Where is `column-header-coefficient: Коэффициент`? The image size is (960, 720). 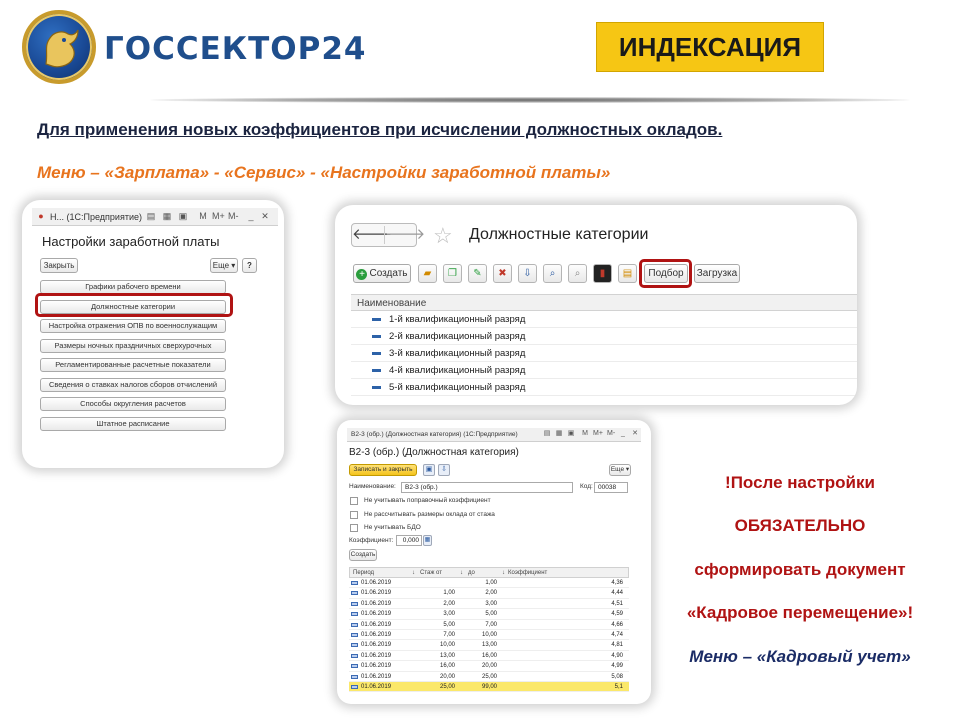 column-header-coefficient: Коэффициент is located at coordinates (527, 573).